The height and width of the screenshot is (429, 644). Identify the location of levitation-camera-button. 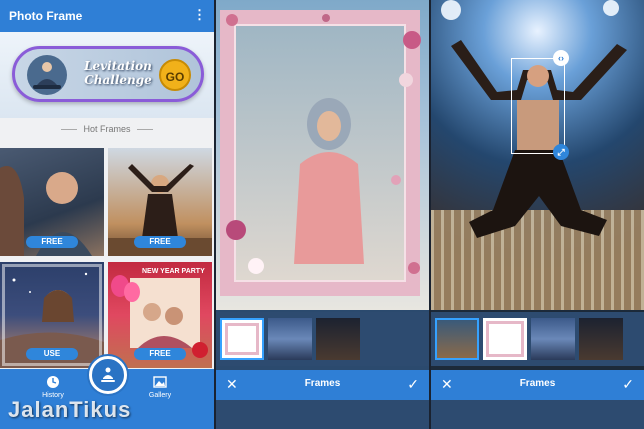
(108, 375).